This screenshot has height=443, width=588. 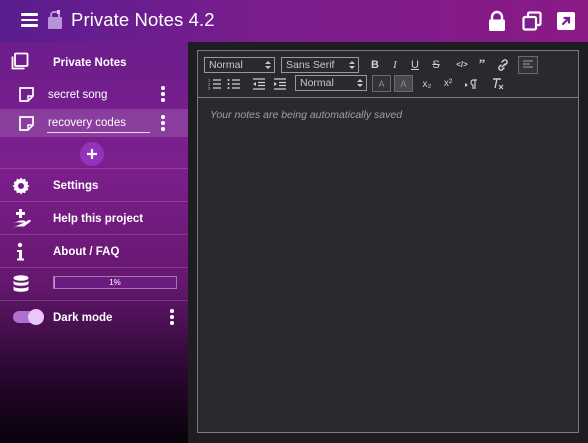 I want to click on bullet-list-icon, so click(x=234, y=84).